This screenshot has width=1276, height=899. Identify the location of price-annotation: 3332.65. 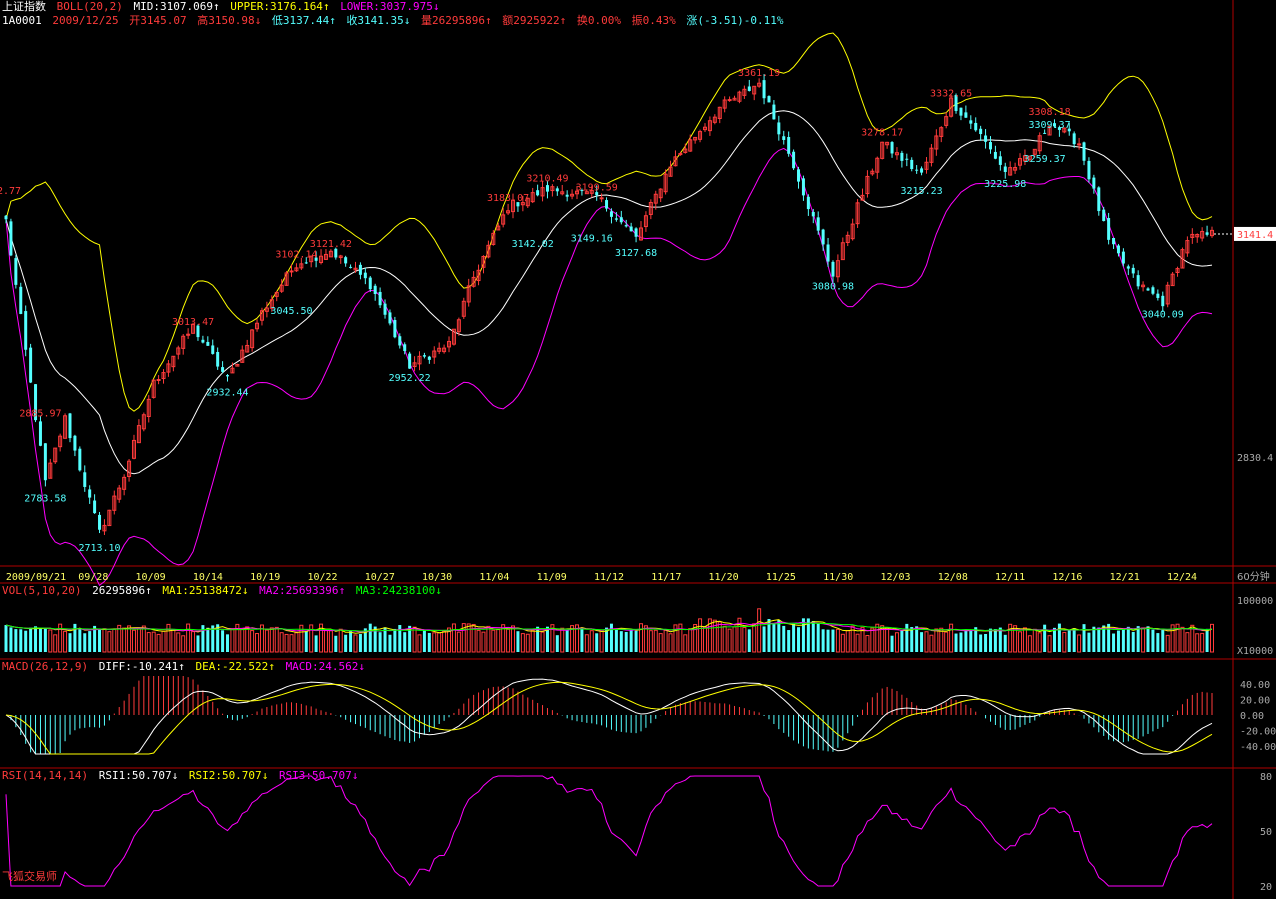
(951, 94).